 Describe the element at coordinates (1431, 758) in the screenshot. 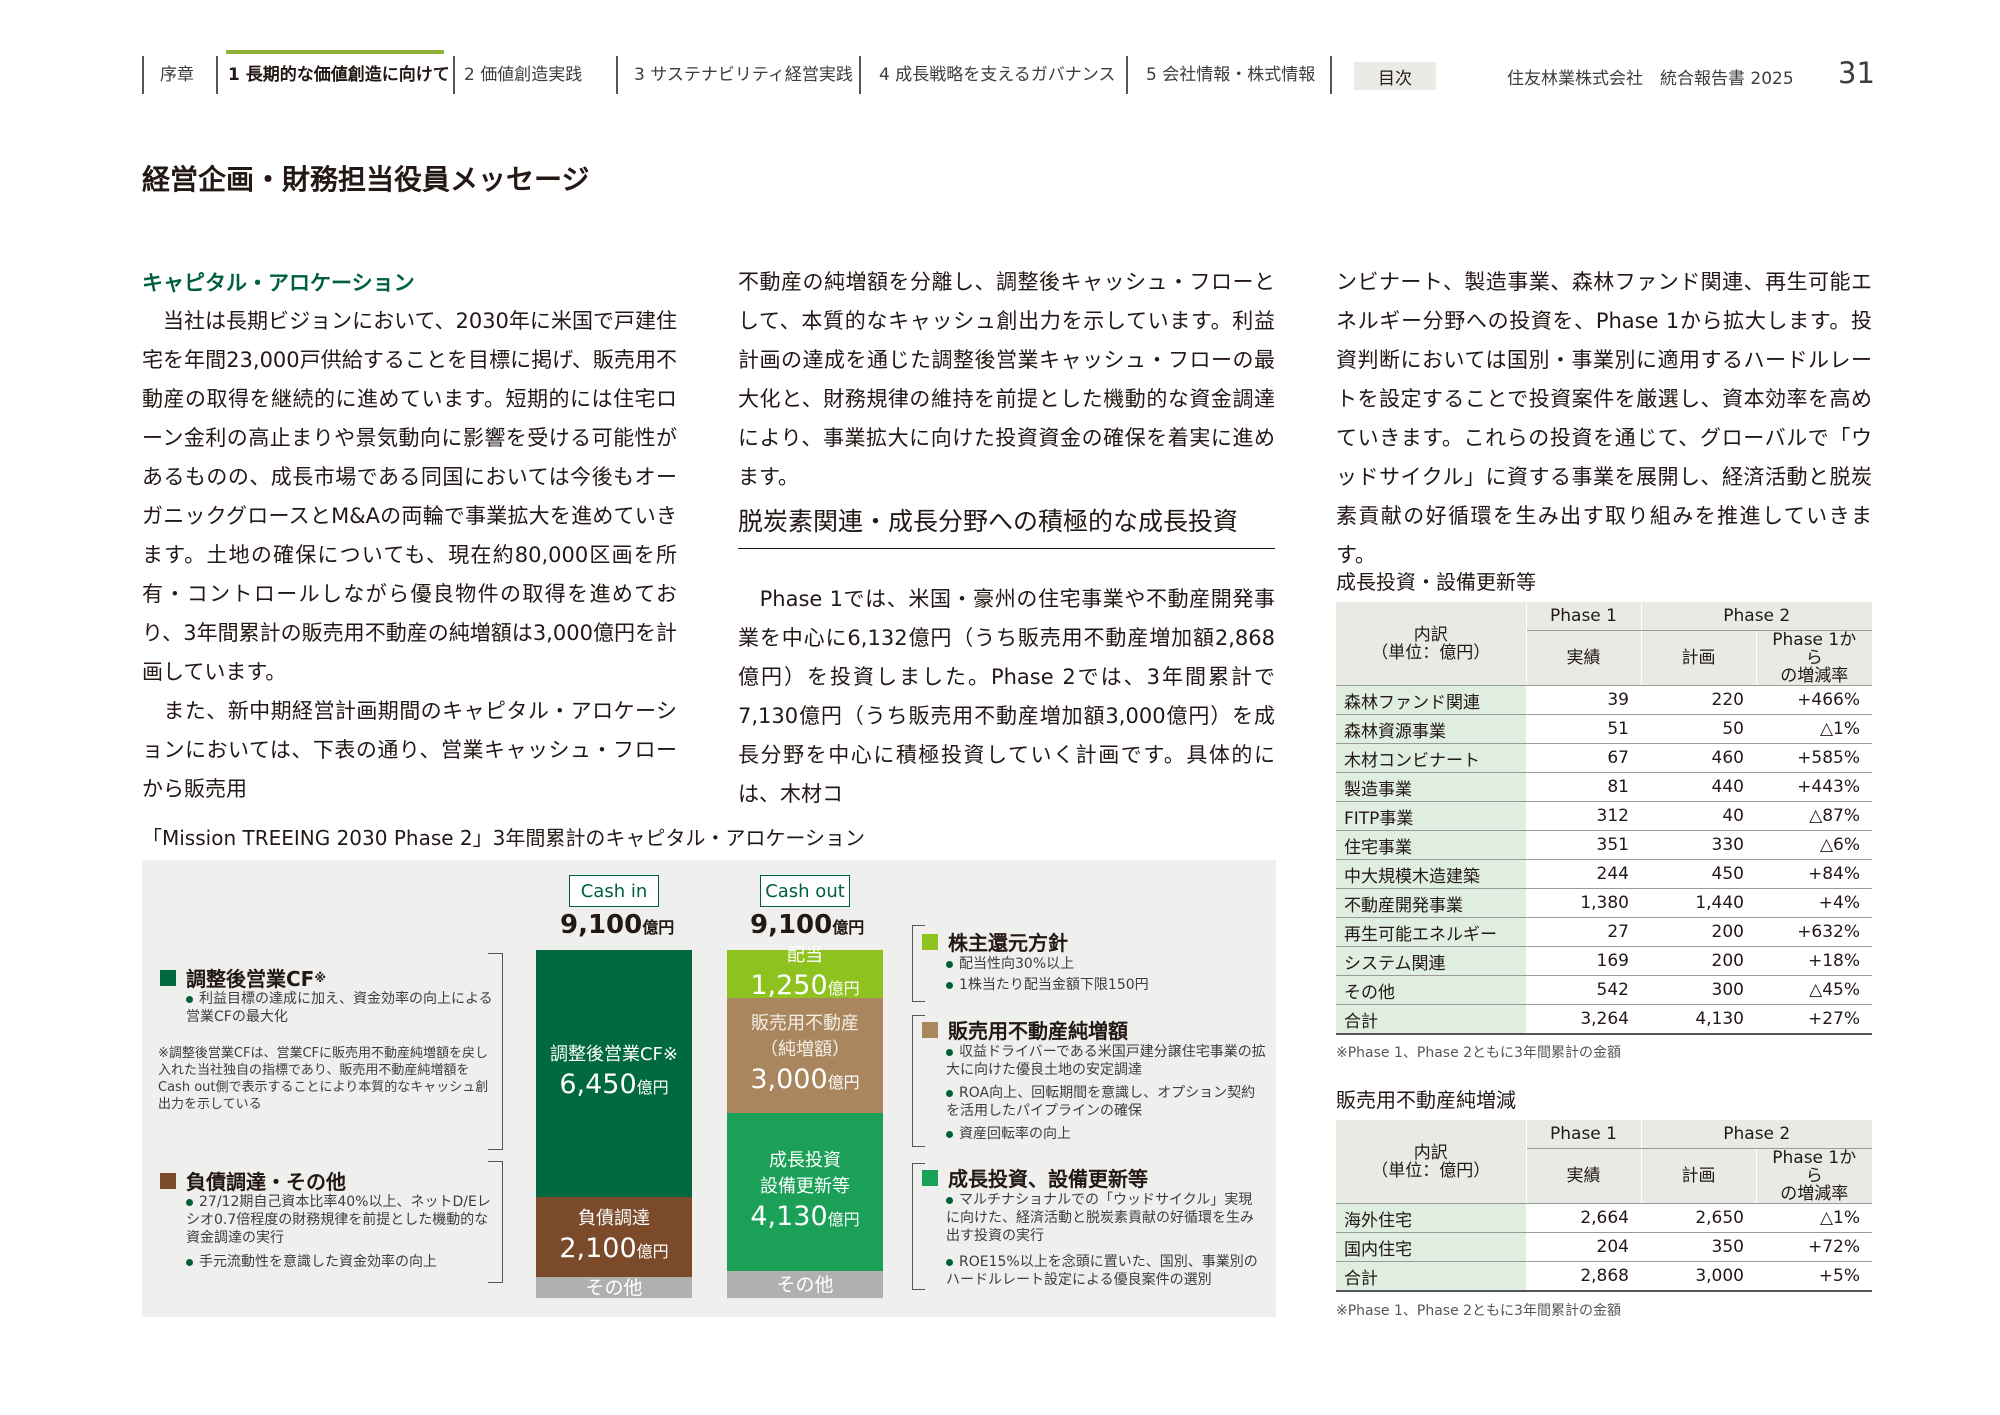

I see `row-label: 木材コンビナート` at that location.